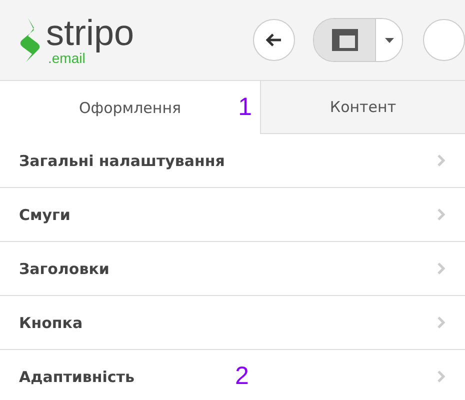  I want to click on logo-text: stripo, so click(90, 33).